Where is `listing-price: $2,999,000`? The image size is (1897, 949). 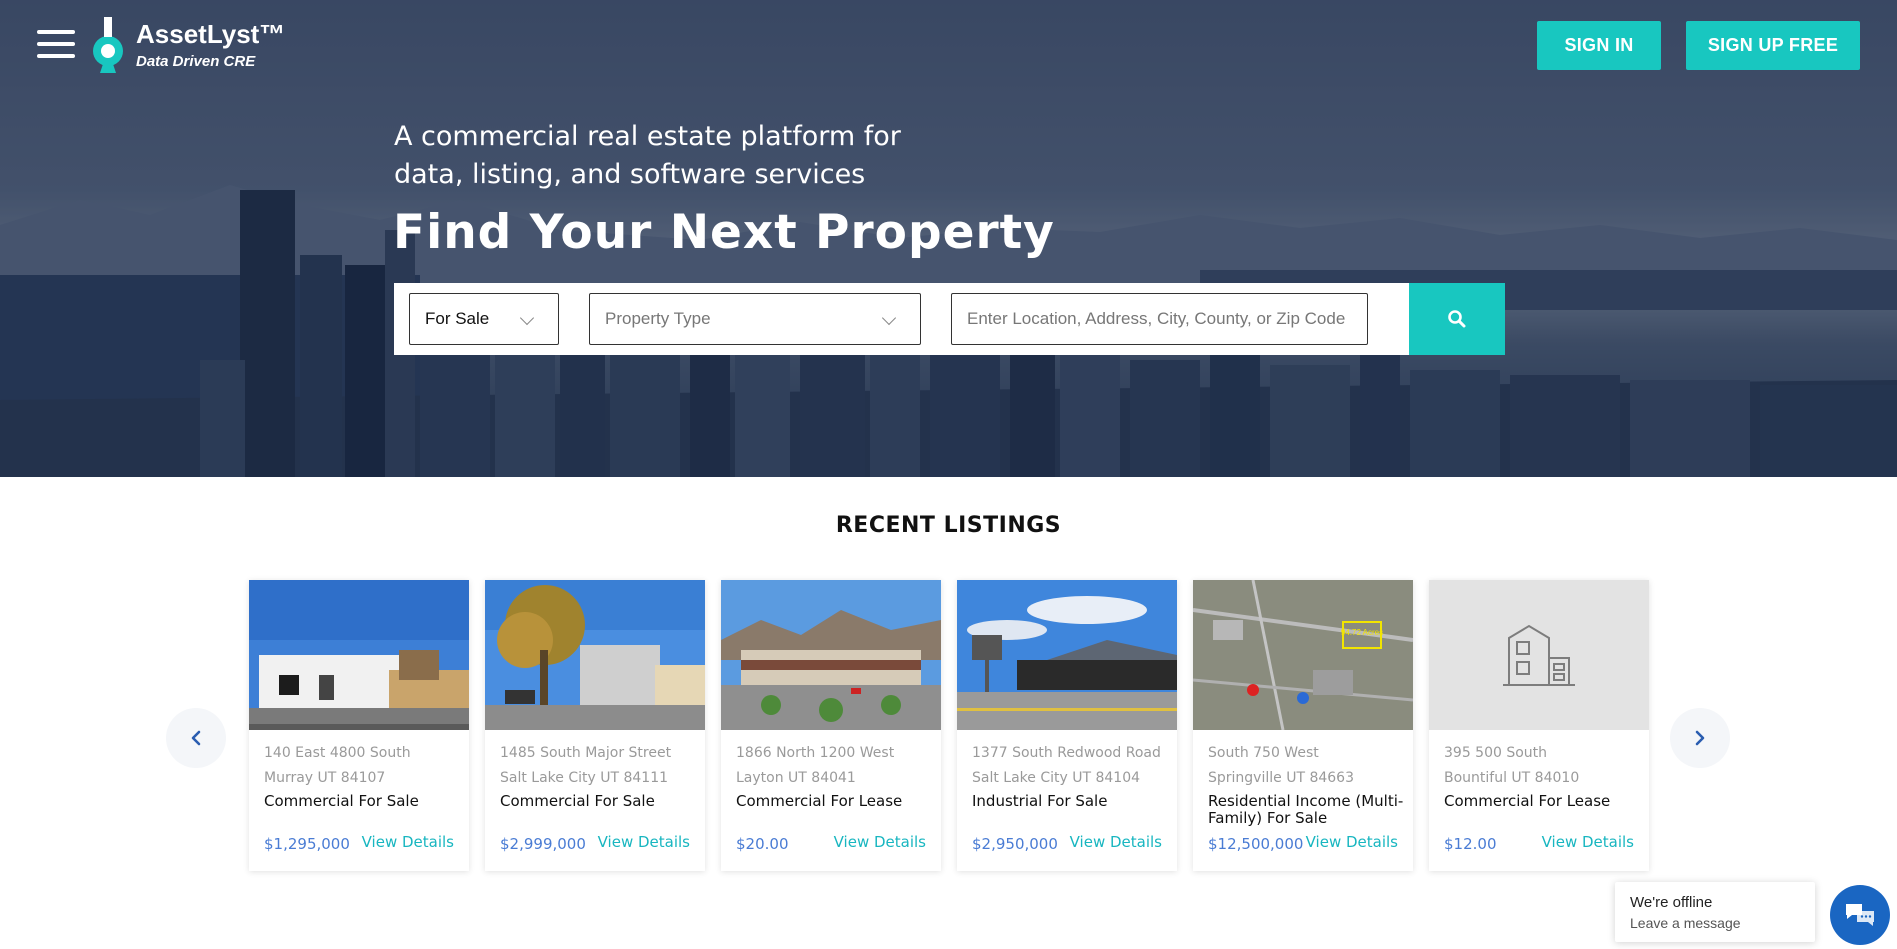 listing-price: $2,999,000 is located at coordinates (543, 844).